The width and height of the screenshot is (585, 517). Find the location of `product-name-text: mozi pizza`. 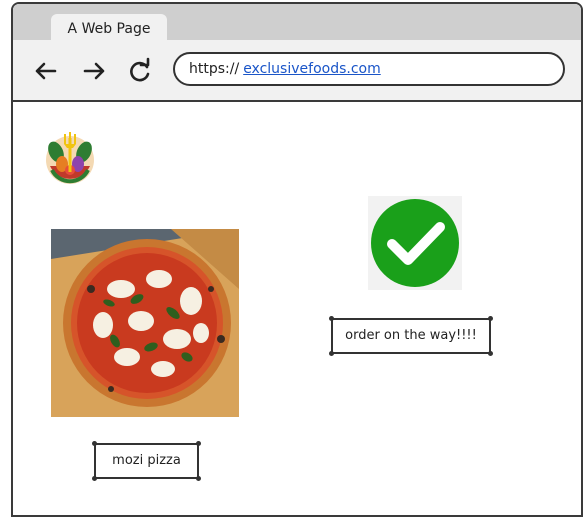

product-name-text: mozi pizza is located at coordinates (146, 460).